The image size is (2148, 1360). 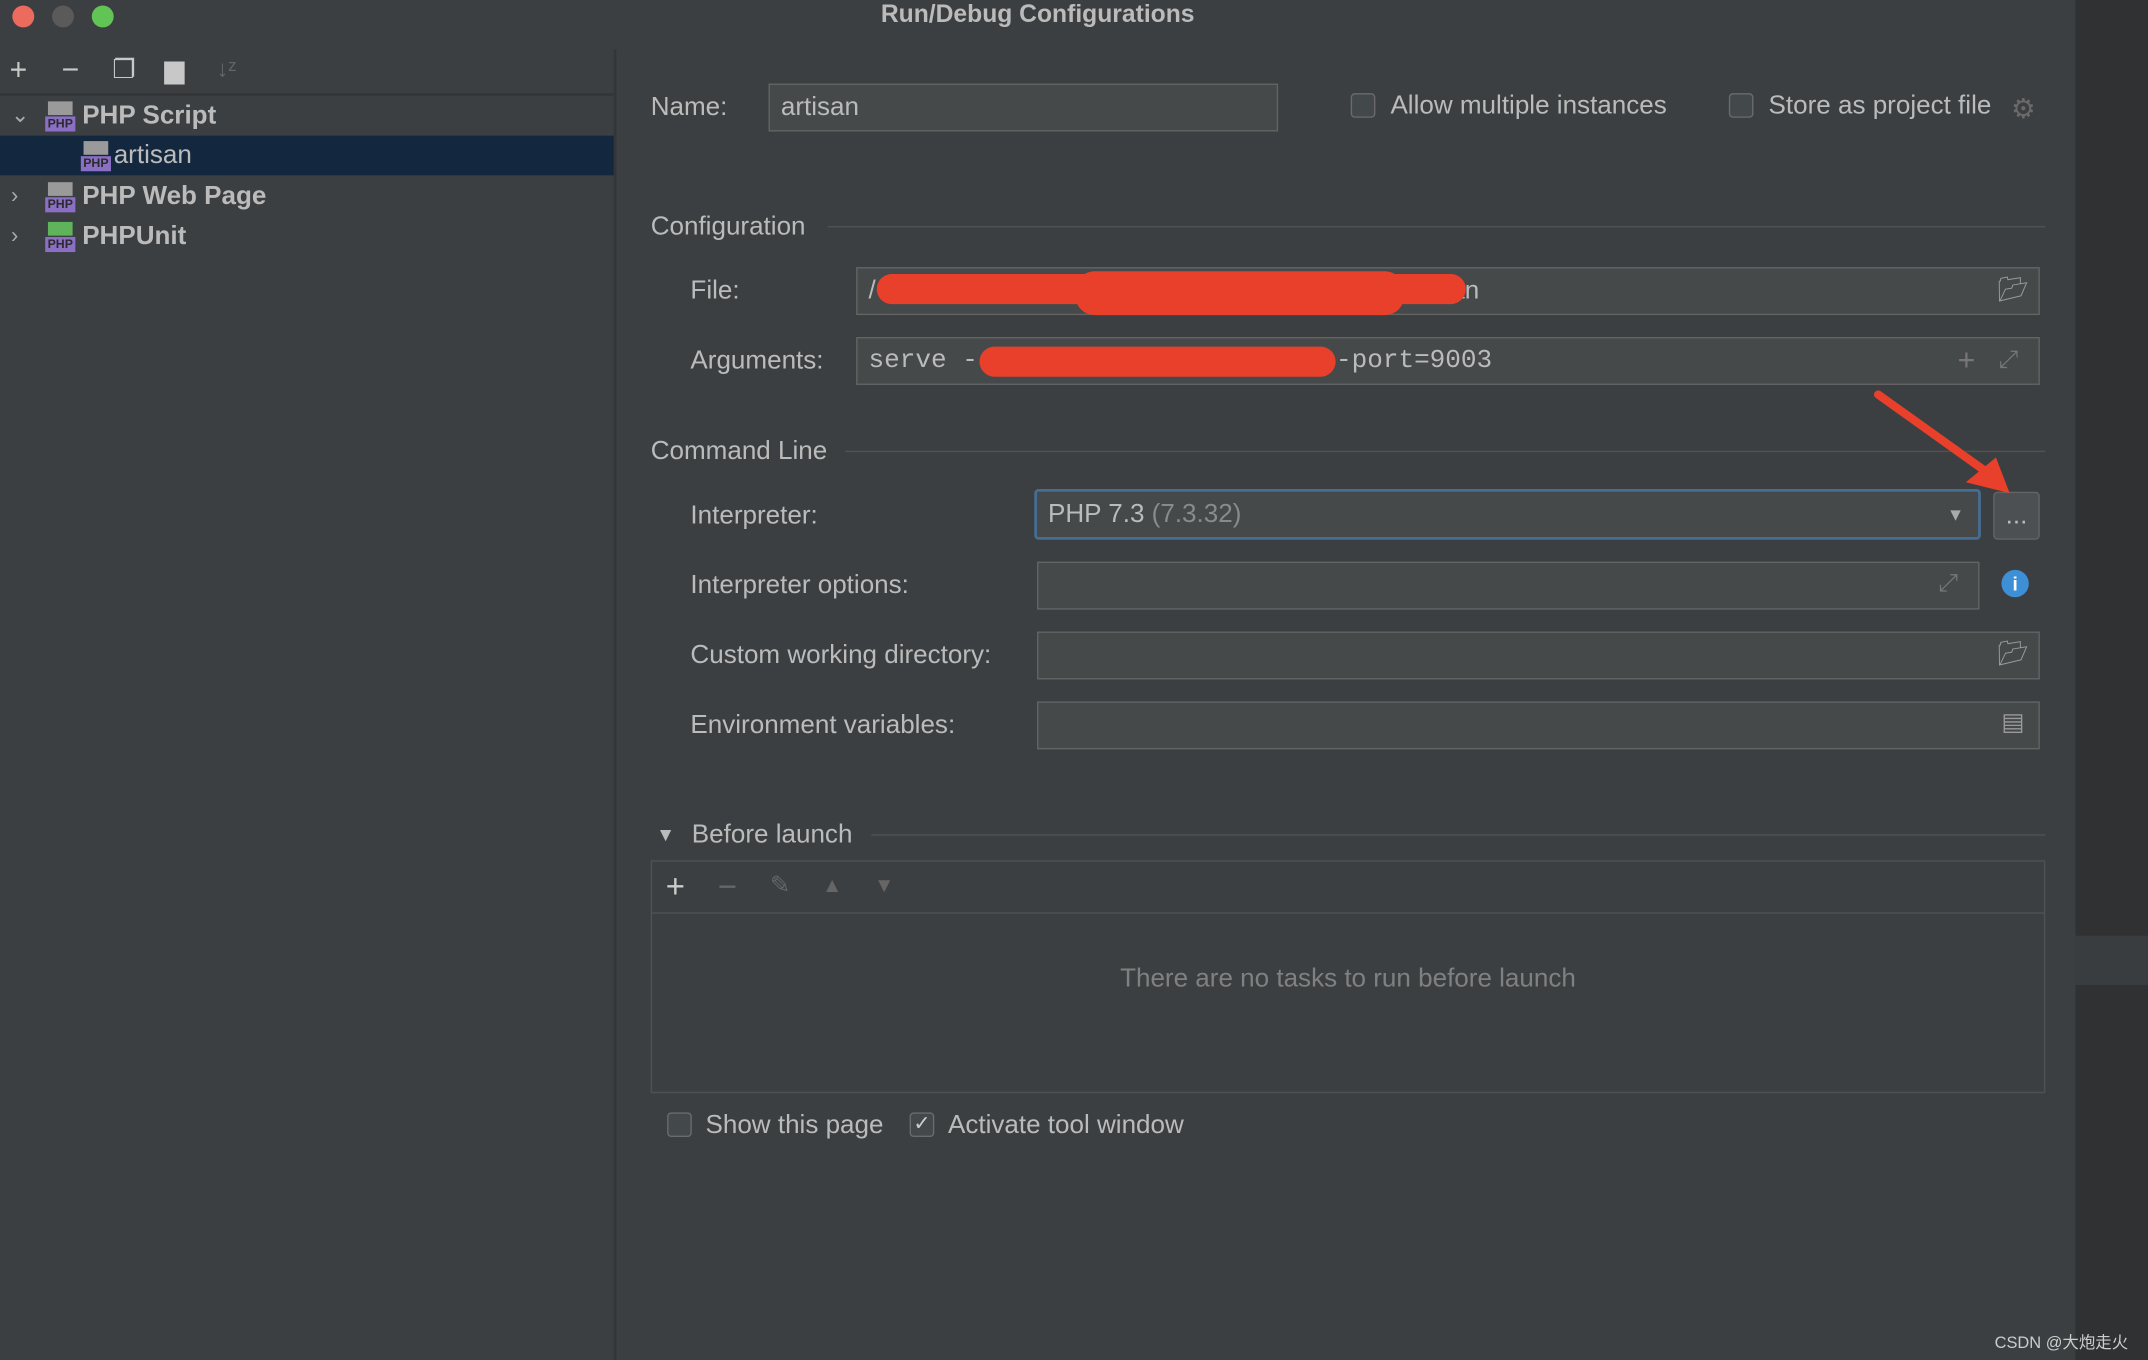 I want to click on before-launch-title: Before launch, so click(x=772, y=835).